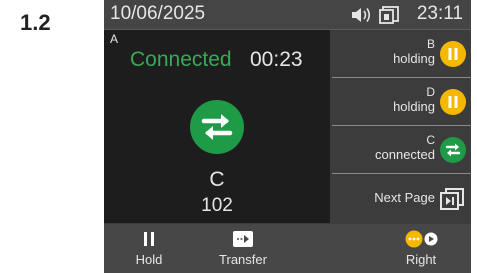 Image resolution: width=477 pixels, height=273 pixels. I want to click on next-page-label: Next Page, so click(404, 197).